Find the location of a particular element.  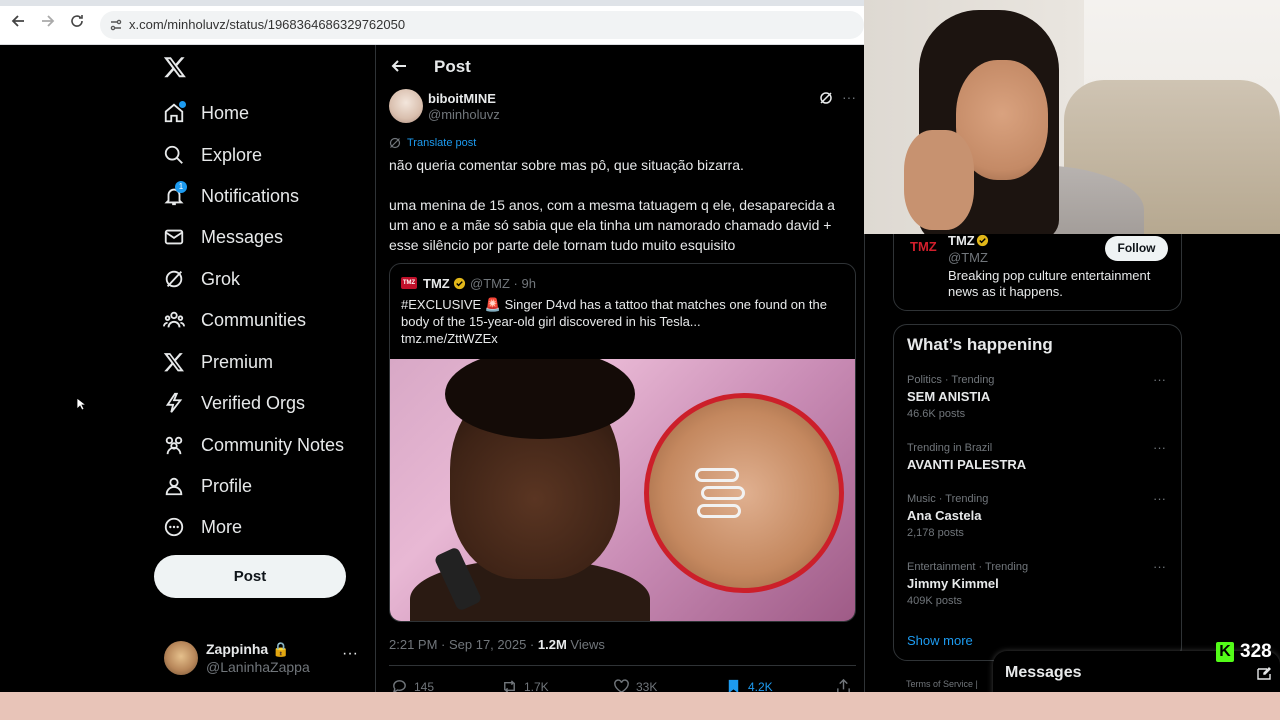

sidebar-item-label: Home is located at coordinates (225, 112).